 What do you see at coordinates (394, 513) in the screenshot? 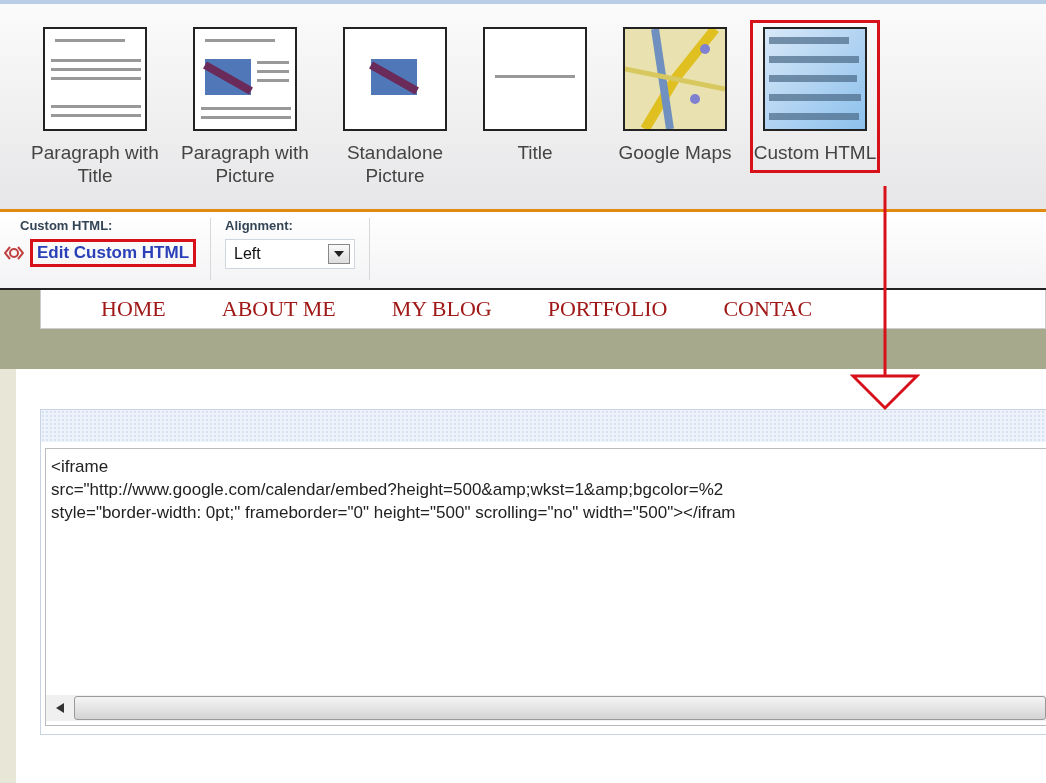
I see `code-line: style="border-width: 0pt;" frameborder="0" height="500" scrolling="no" width="500"></ifram` at bounding box center [394, 513].